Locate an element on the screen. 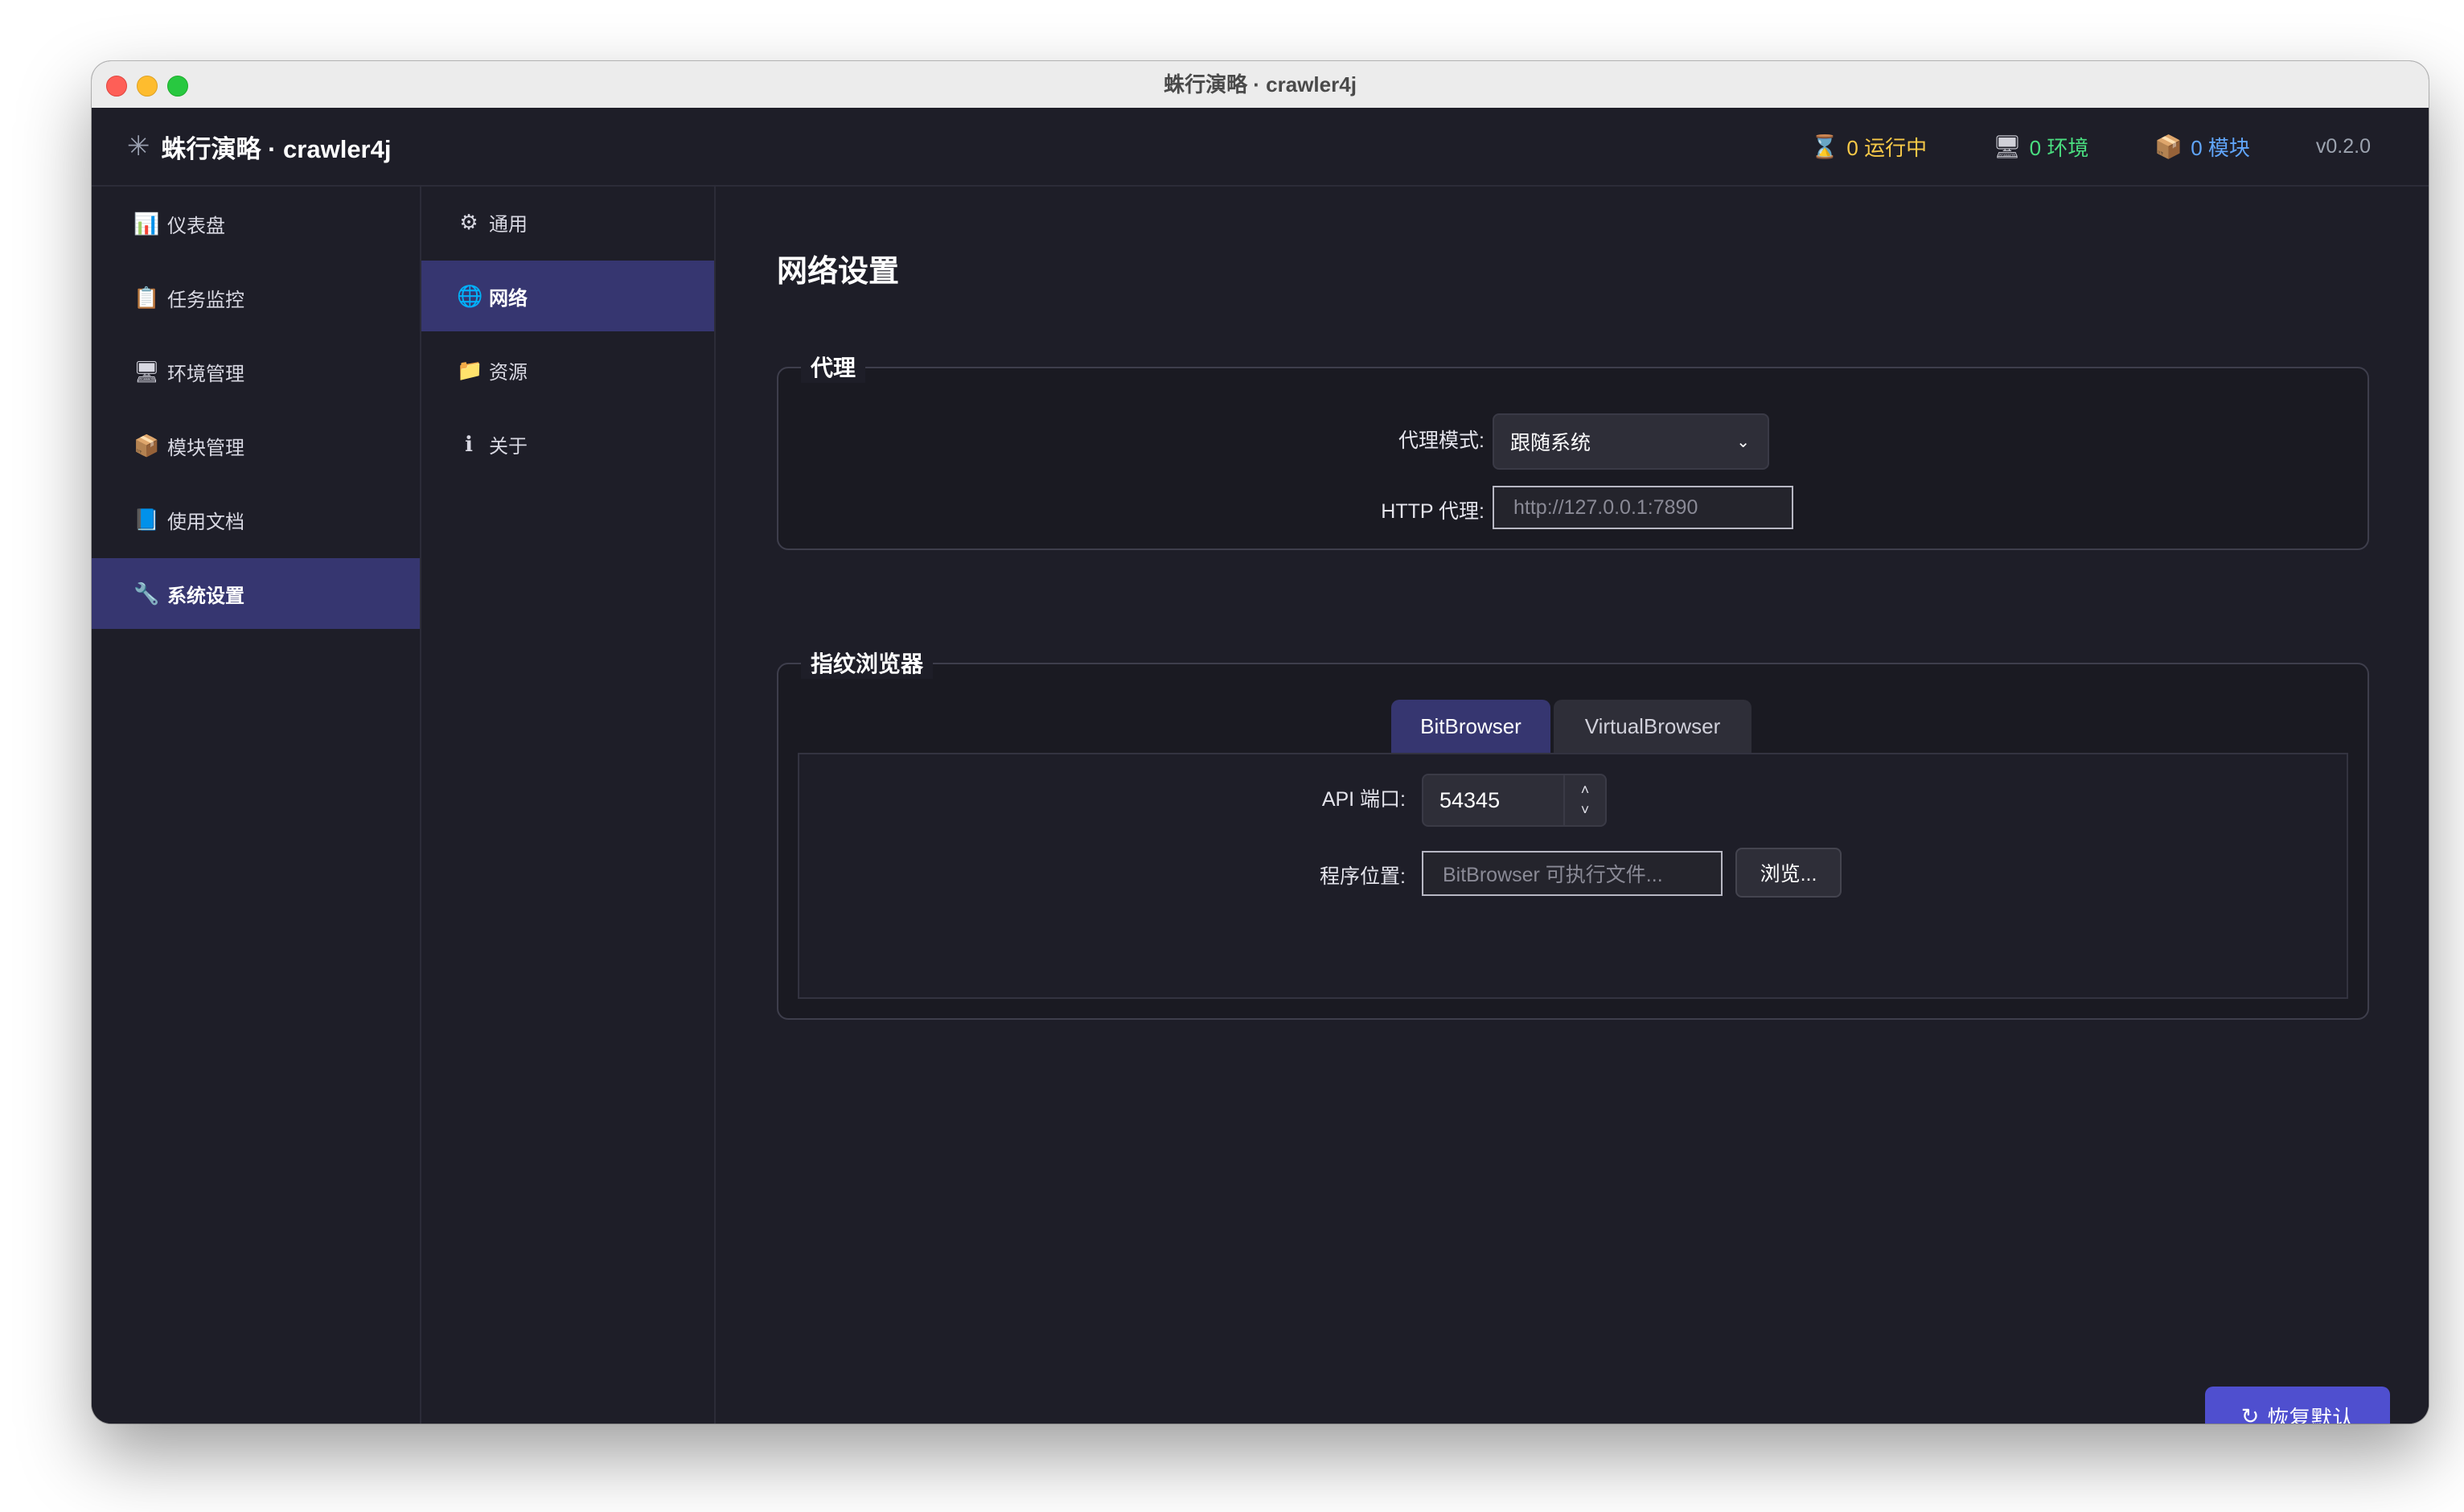  subnav-item-network: 🌐 网络 is located at coordinates (567, 296).